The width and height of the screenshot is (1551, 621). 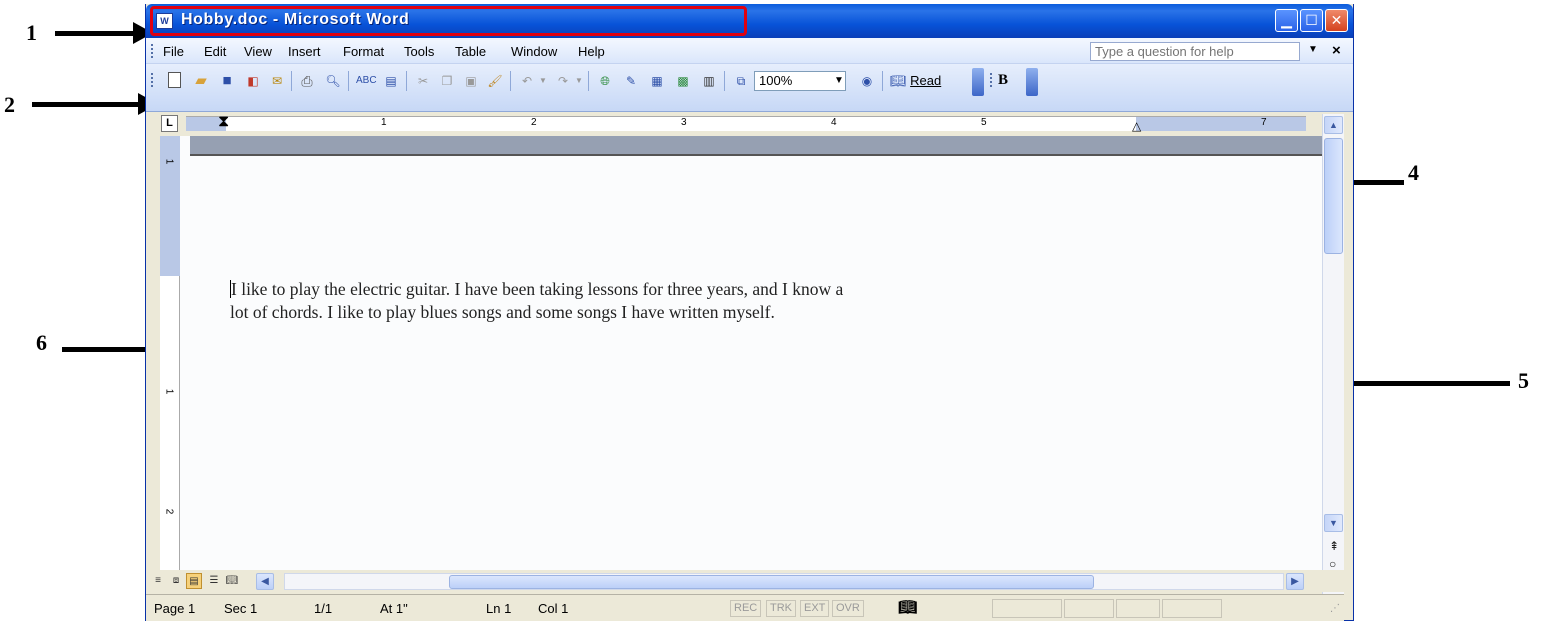 What do you see at coordinates (499, 608) in the screenshot?
I see `status-line: Ln 1` at bounding box center [499, 608].